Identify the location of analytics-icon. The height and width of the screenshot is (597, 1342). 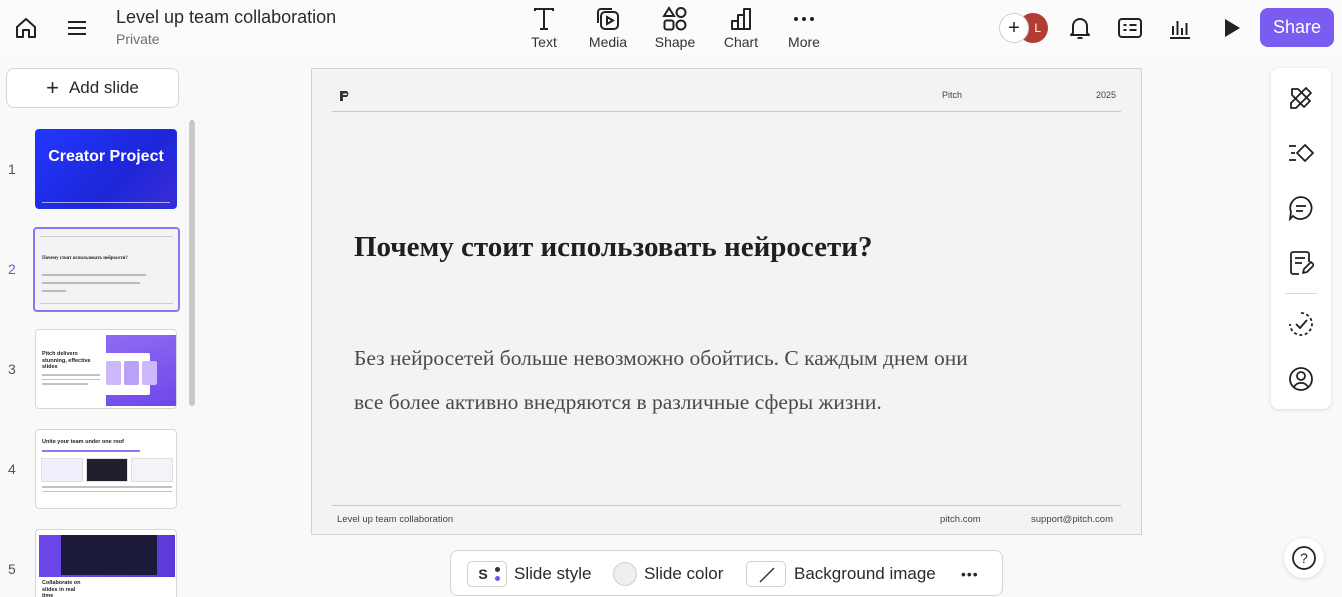
(1180, 28).